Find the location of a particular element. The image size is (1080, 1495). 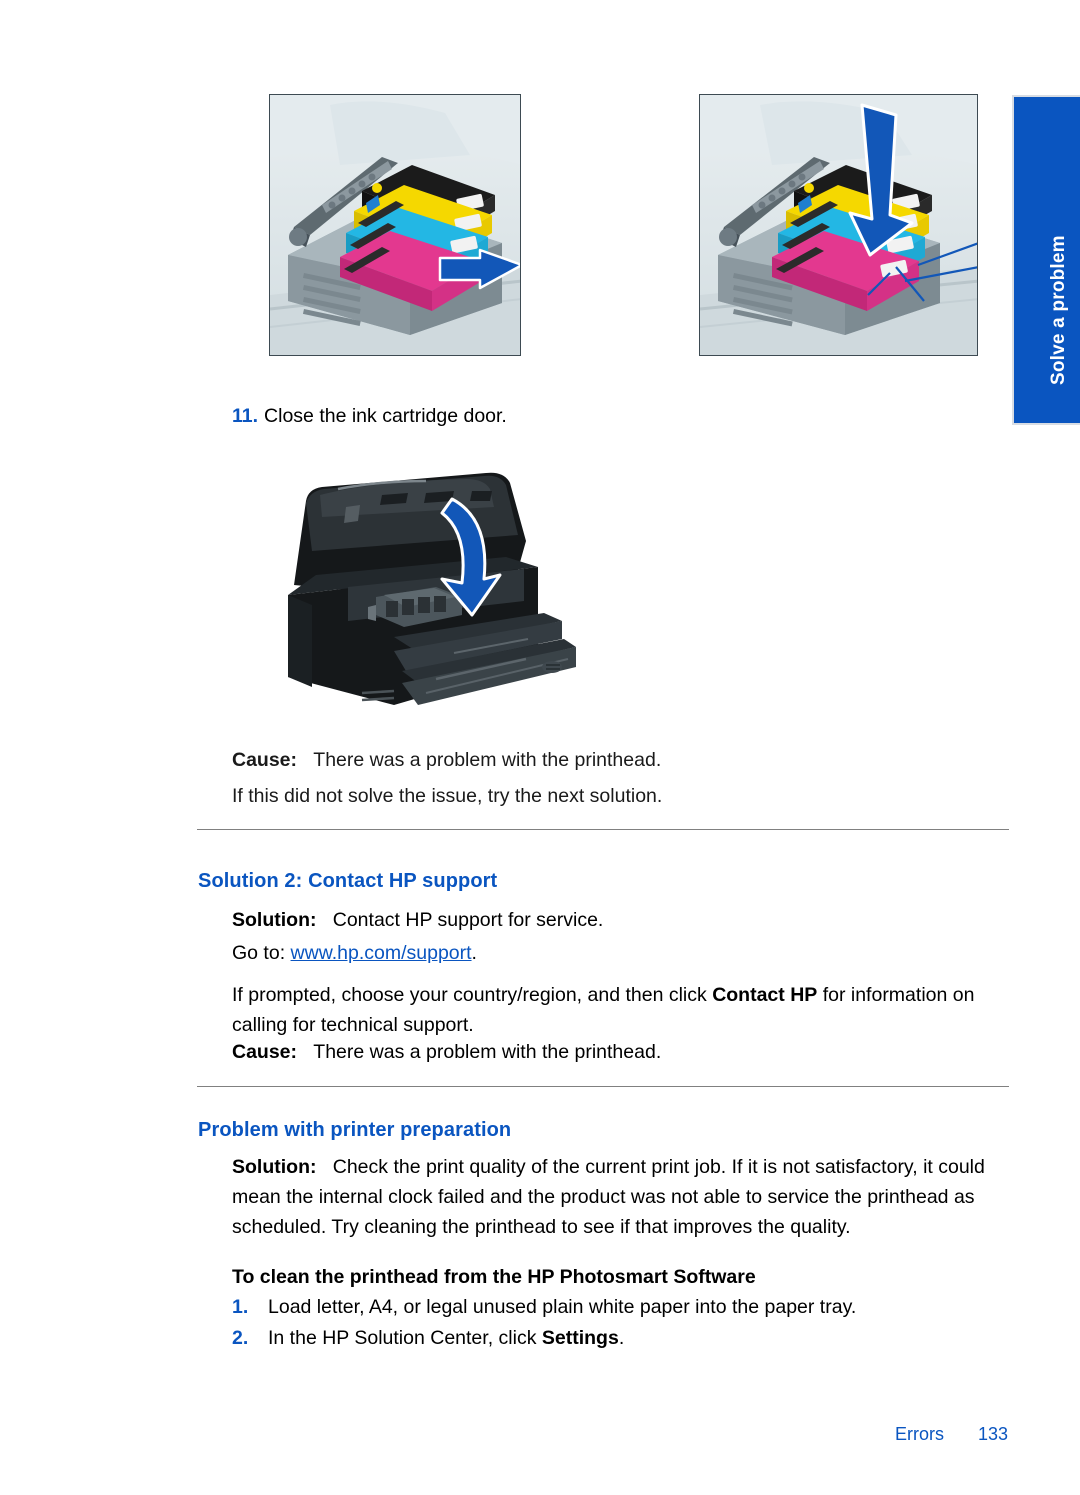

figure-ink-cartridge-carriage-insert is located at coordinates (395, 225).